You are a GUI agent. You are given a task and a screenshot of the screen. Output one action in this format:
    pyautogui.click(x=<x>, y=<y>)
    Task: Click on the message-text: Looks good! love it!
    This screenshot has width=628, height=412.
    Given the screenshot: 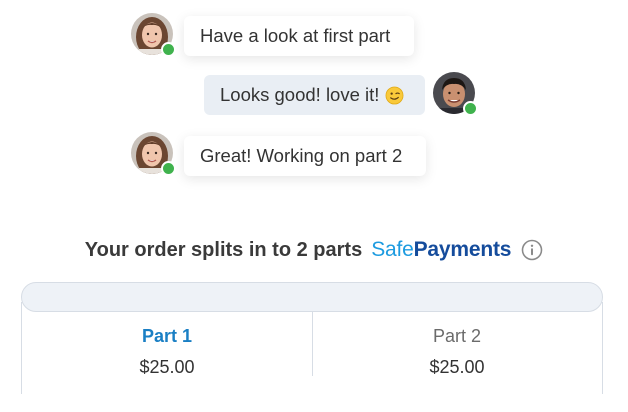 What is the action you would take?
    pyautogui.click(x=300, y=94)
    